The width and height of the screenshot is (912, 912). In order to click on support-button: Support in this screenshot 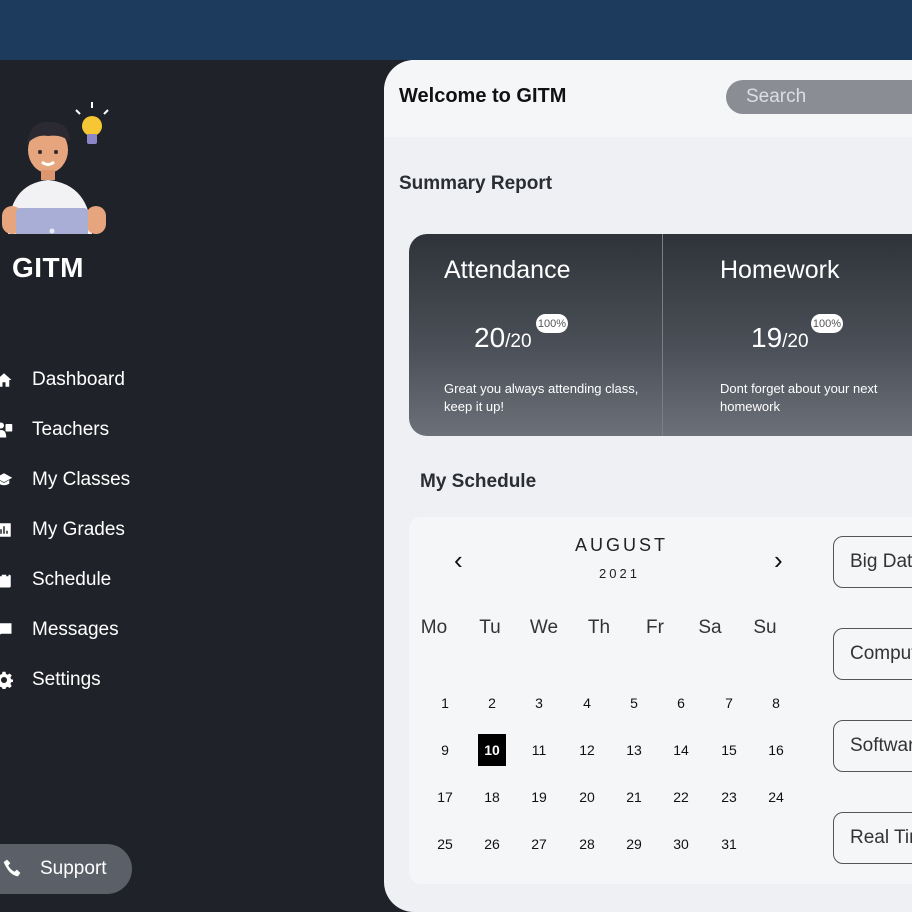, I will do `click(66, 869)`.